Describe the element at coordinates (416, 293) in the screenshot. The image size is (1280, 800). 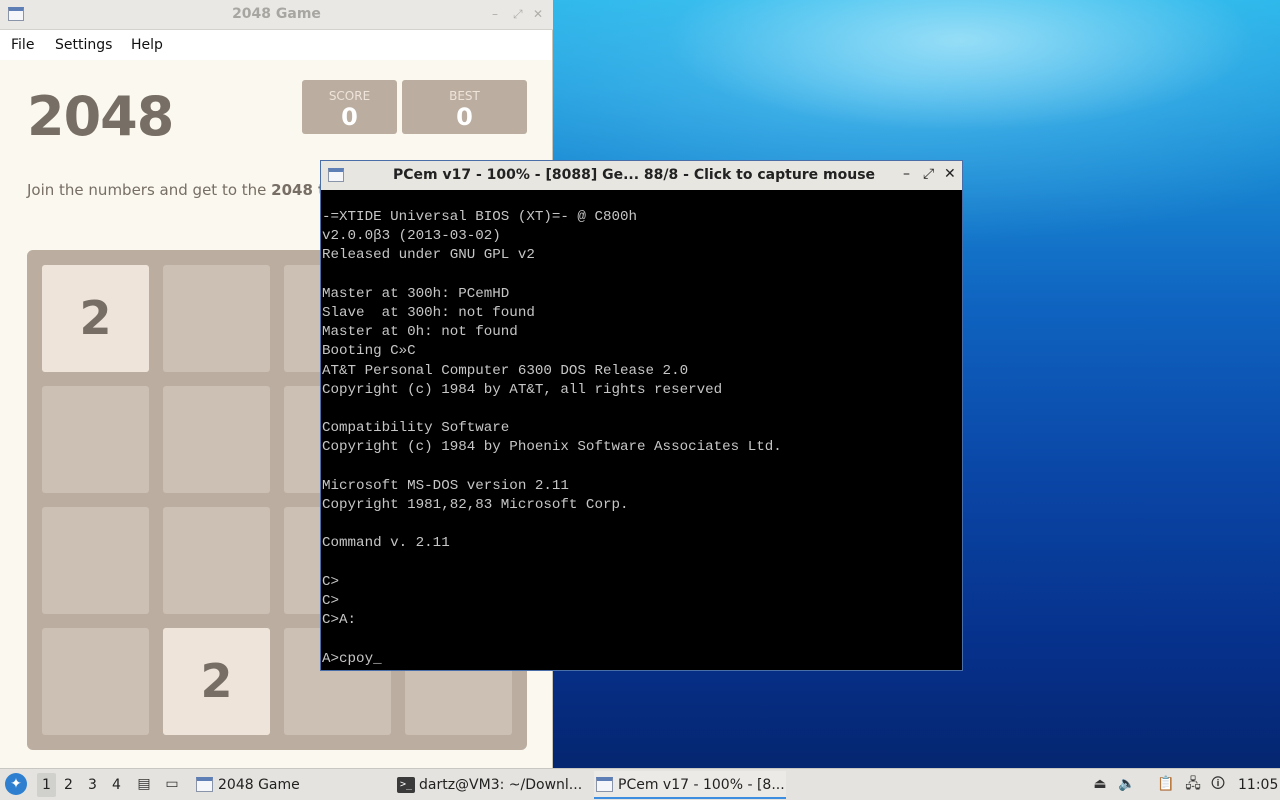
I see `console-line: Master at 300h: PCemHD` at that location.